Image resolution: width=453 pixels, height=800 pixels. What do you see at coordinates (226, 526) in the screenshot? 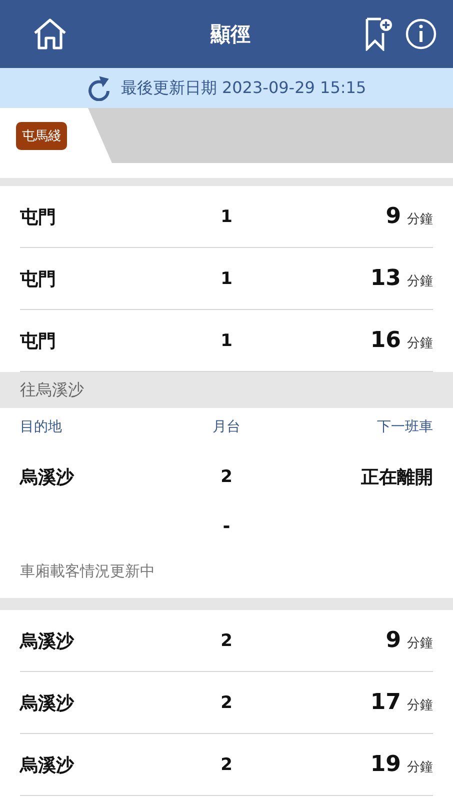
I see `car-load-dash: -` at bounding box center [226, 526].